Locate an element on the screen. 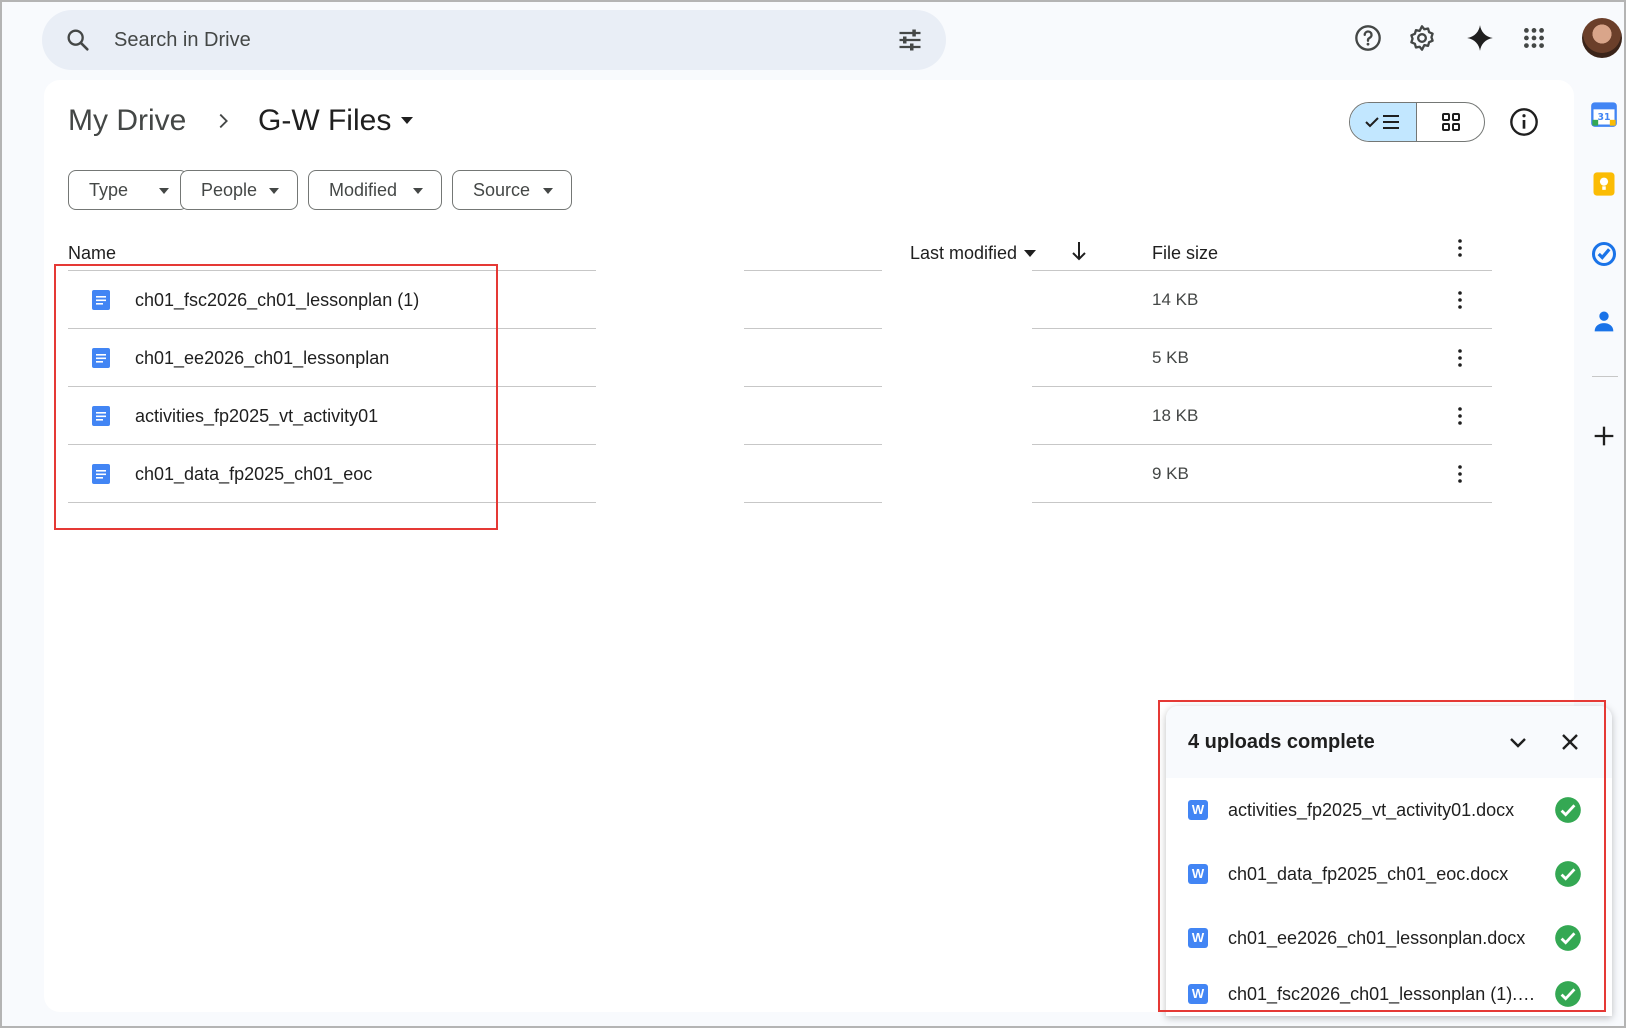  search-icon is located at coordinates (78, 40).